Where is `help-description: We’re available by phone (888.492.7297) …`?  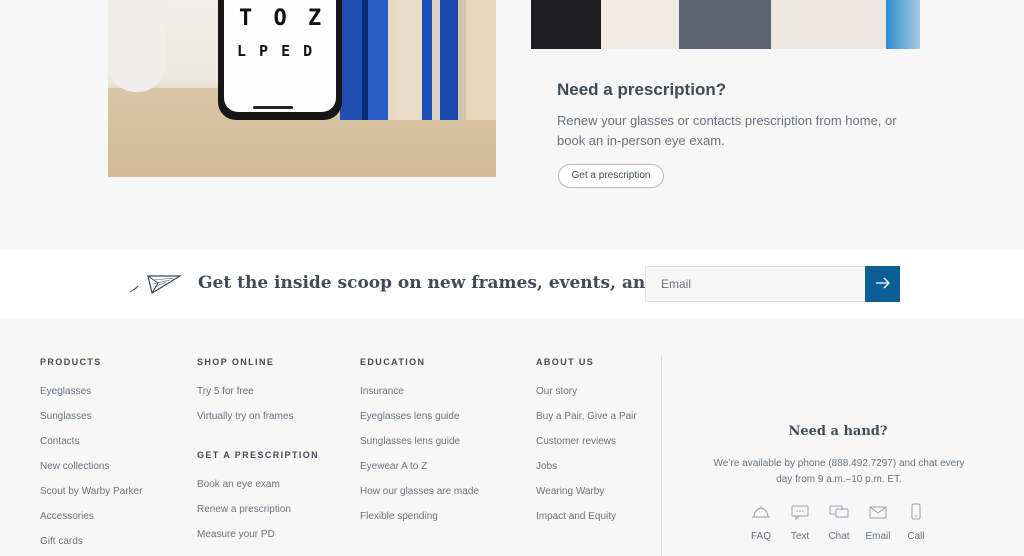
help-description: We’re available by phone (888.492.7297) … is located at coordinates (839, 471).